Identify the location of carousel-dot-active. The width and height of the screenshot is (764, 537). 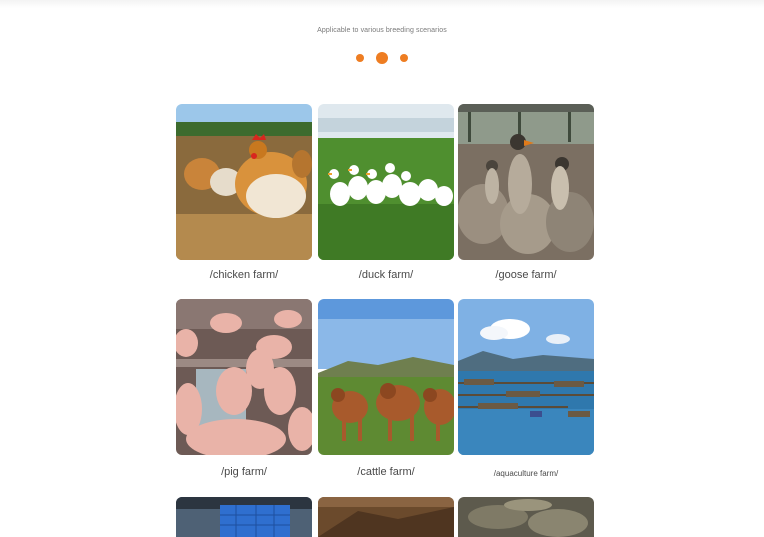
(382, 58).